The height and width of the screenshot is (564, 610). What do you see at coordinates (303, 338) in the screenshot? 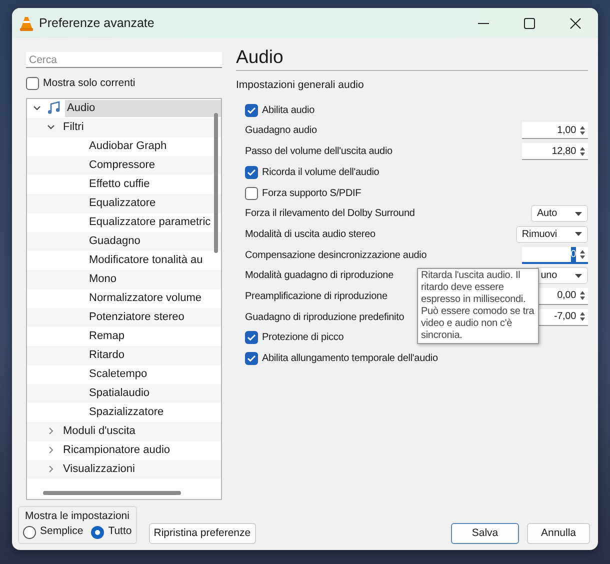
I see `setting-label: Protezione di picco` at bounding box center [303, 338].